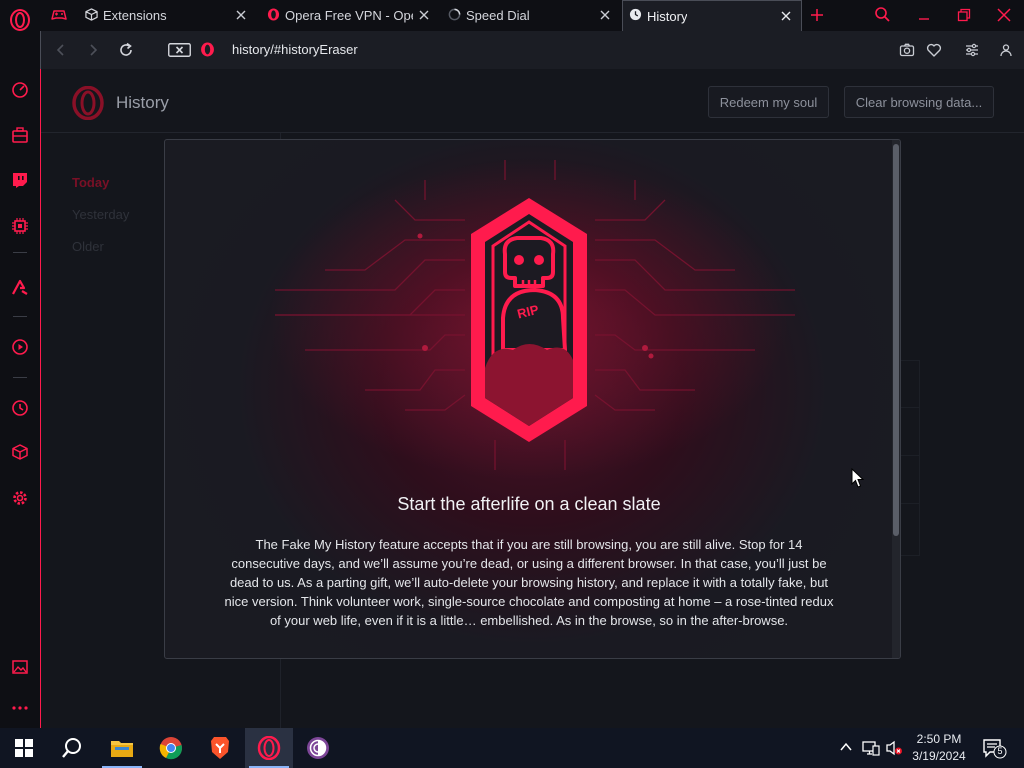  I want to click on page-title: History, so click(142, 102).